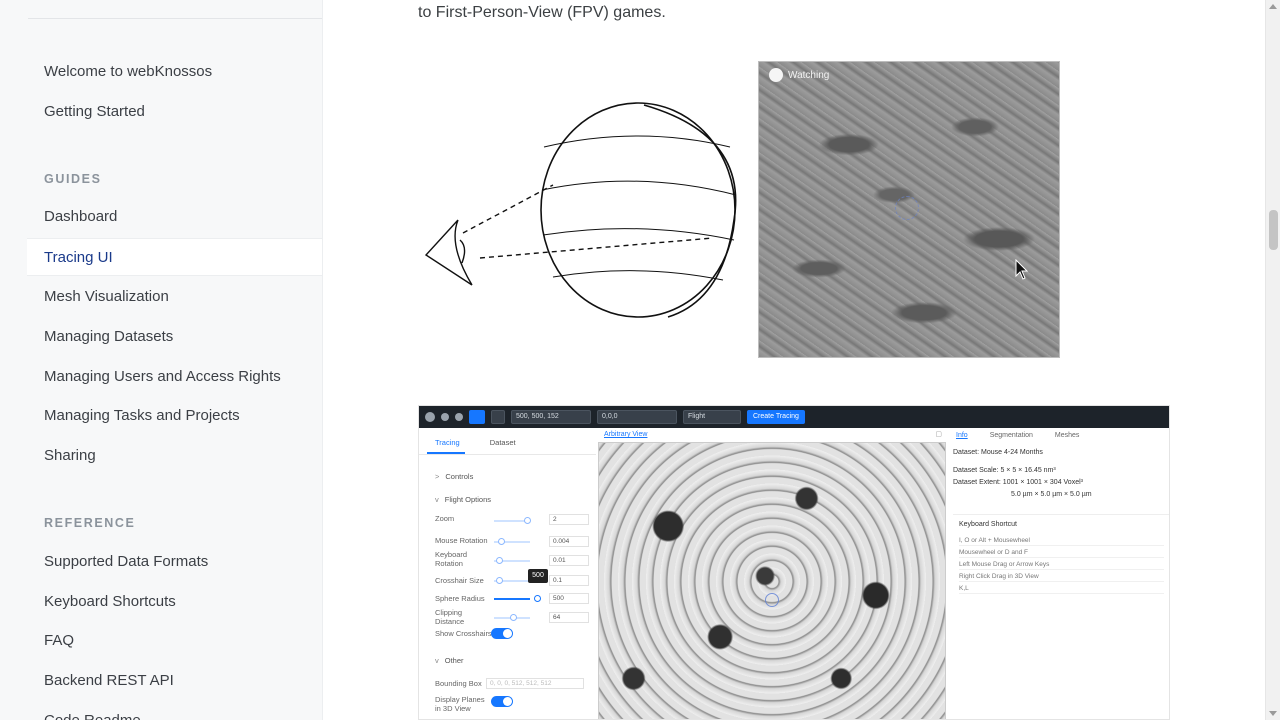 The width and height of the screenshot is (1280, 720). I want to click on position-input: 500, 500, 152, so click(551, 417).